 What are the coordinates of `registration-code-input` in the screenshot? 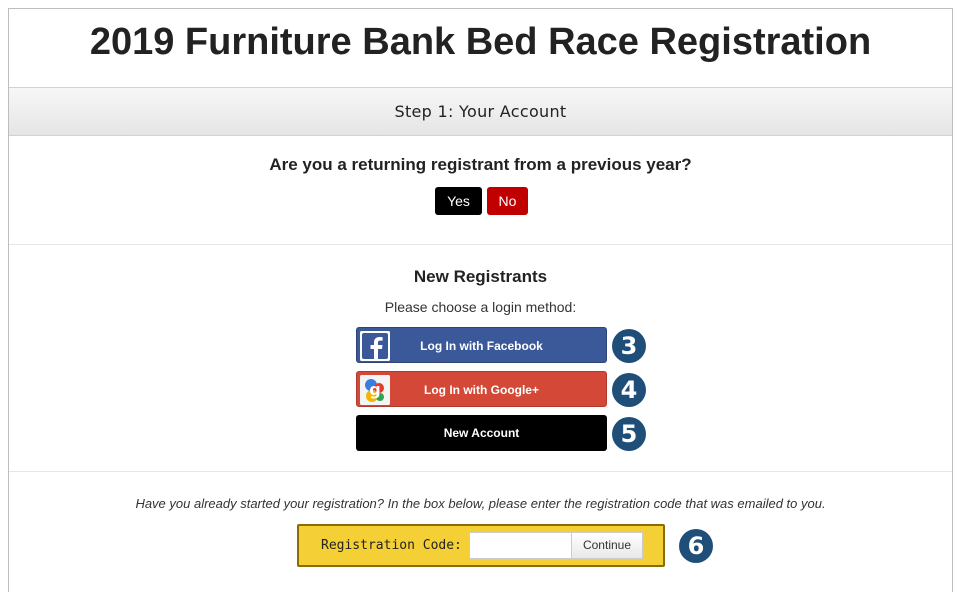 It's located at (520, 545).